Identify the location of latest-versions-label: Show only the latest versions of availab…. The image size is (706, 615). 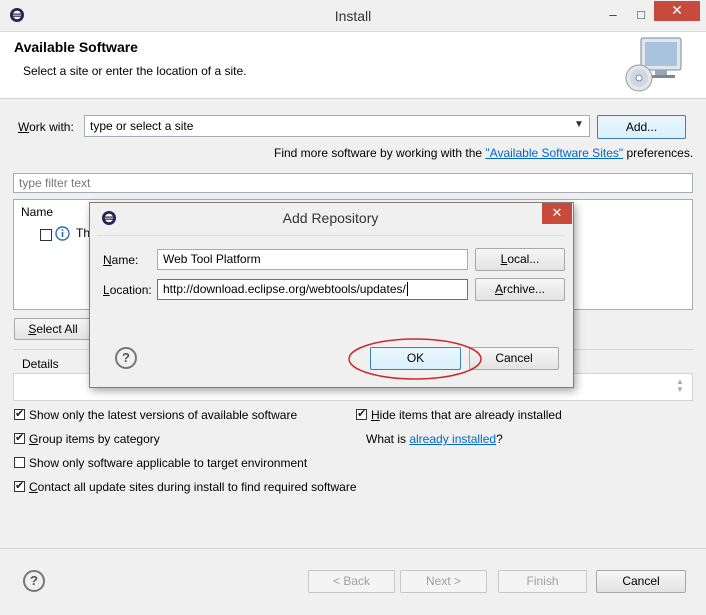
(163, 415).